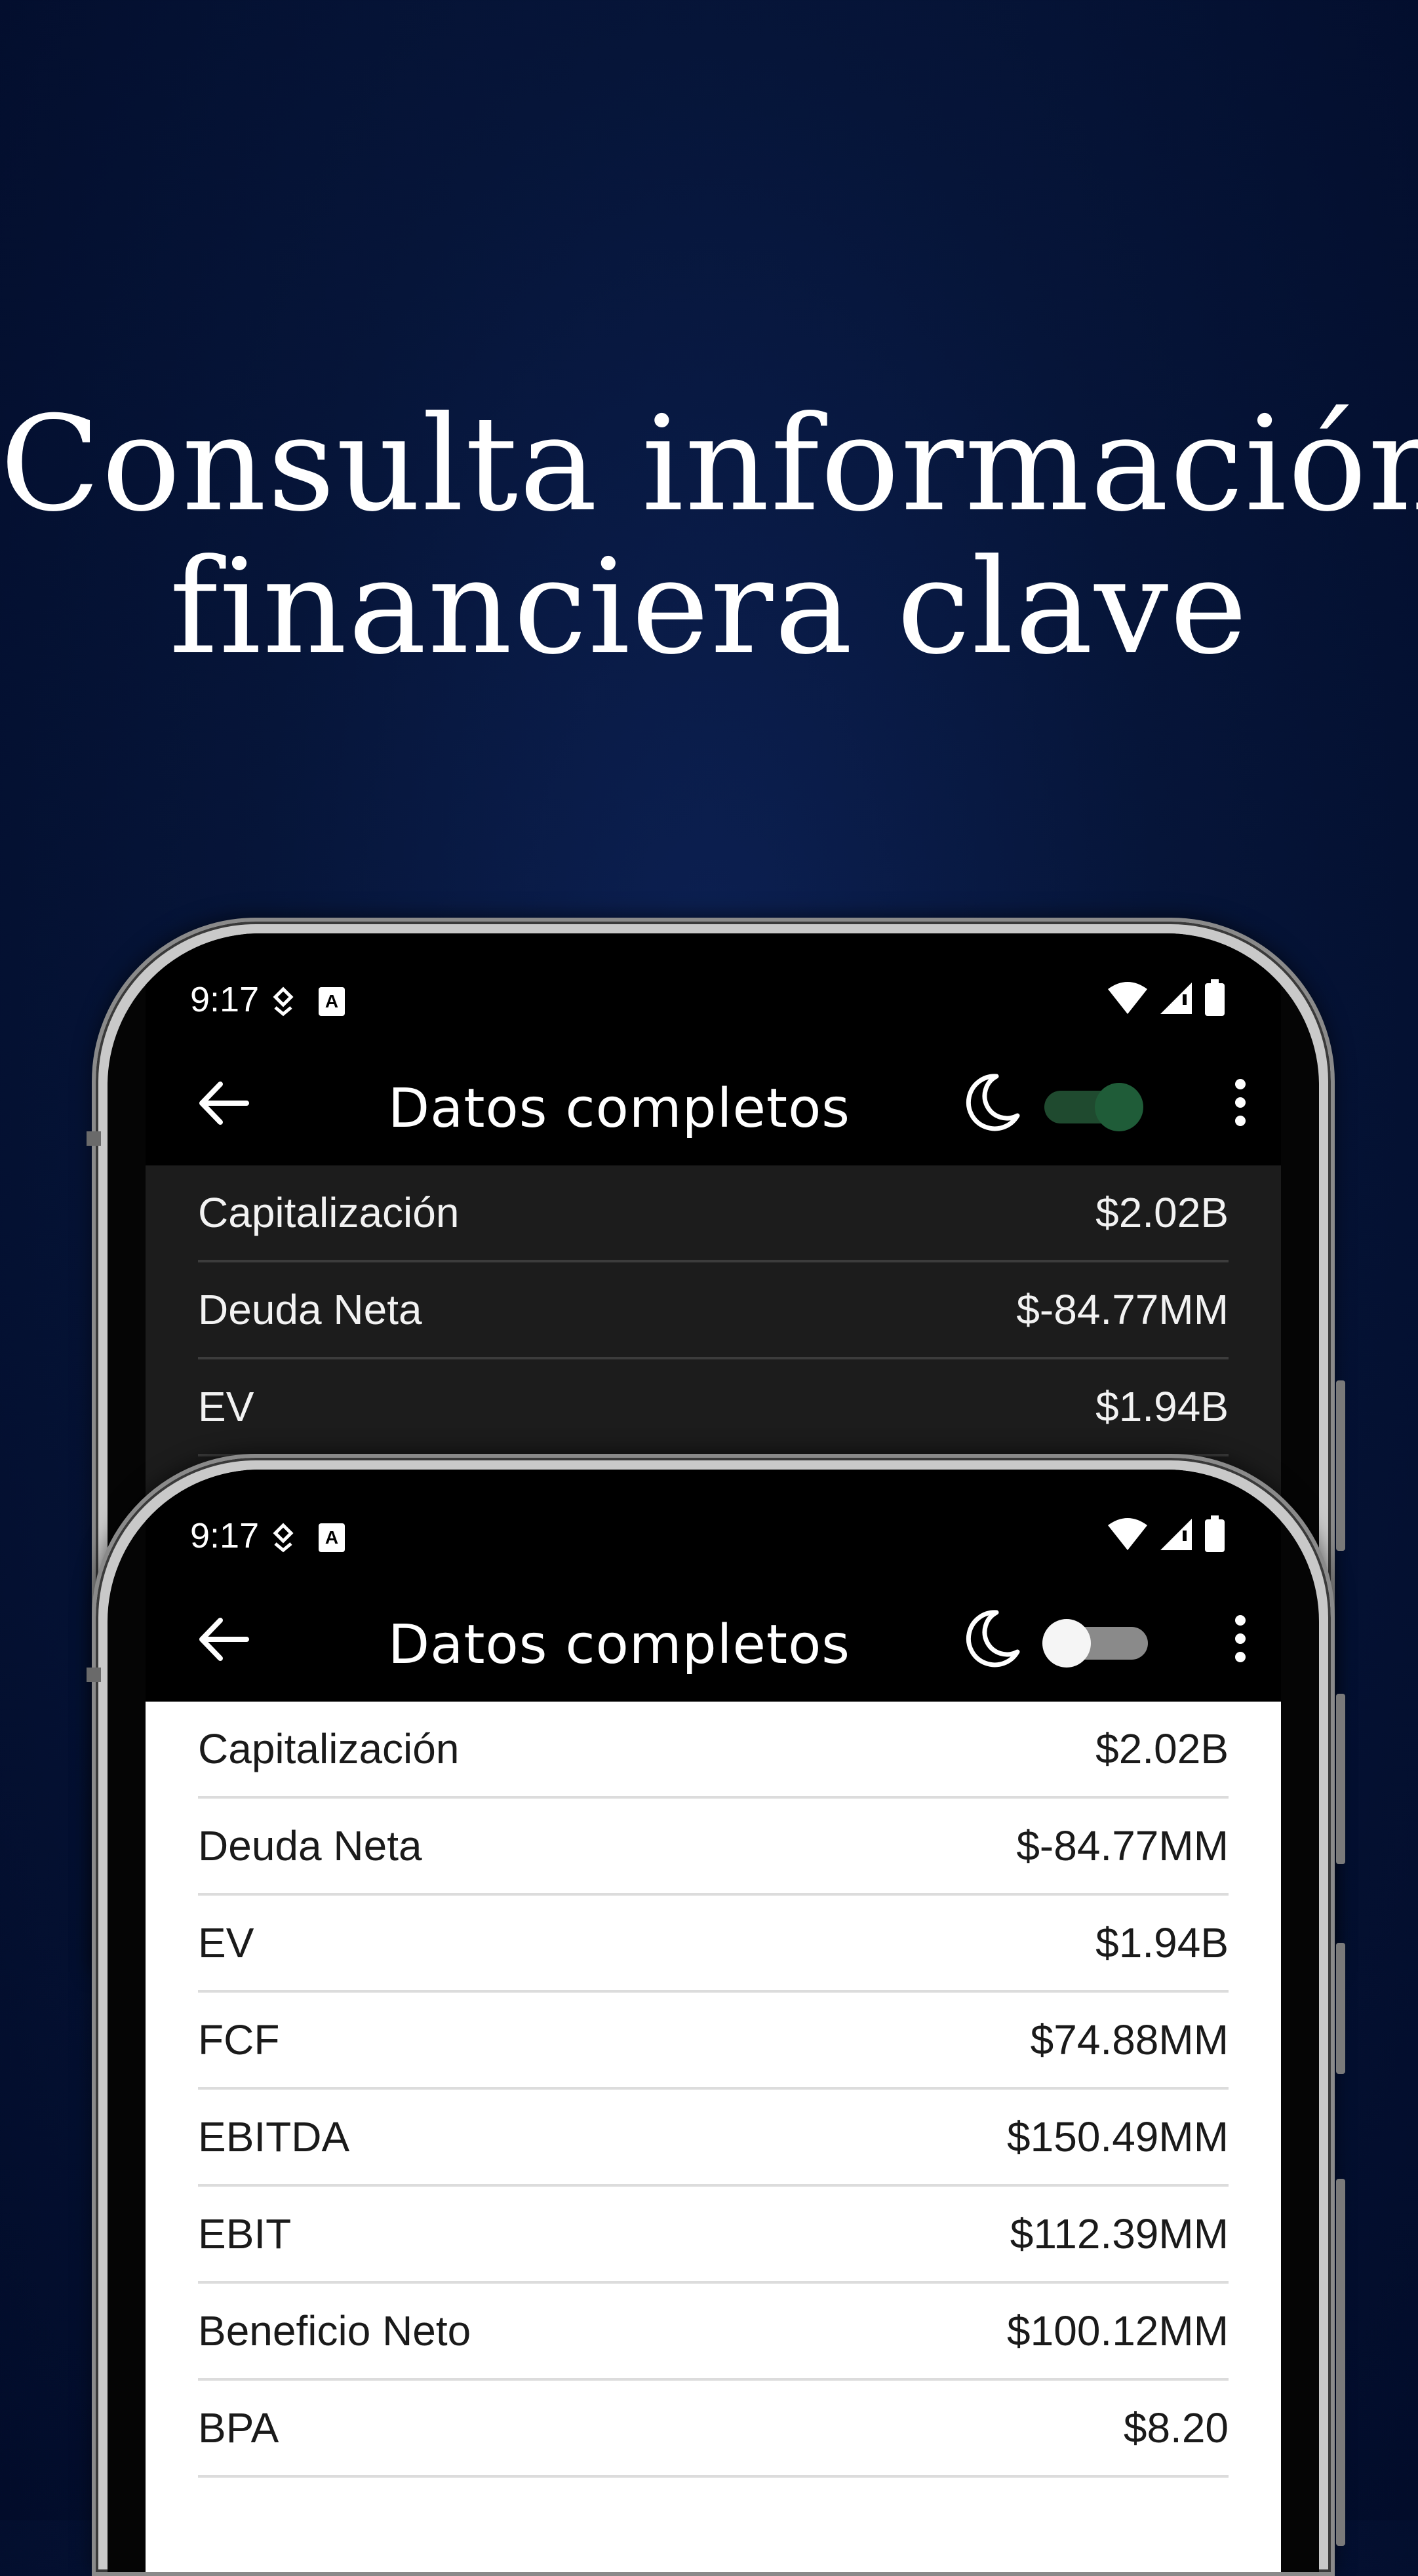 The width and height of the screenshot is (1418, 2576). I want to click on list-item: EBIT $112.39MM, so click(713, 2235).